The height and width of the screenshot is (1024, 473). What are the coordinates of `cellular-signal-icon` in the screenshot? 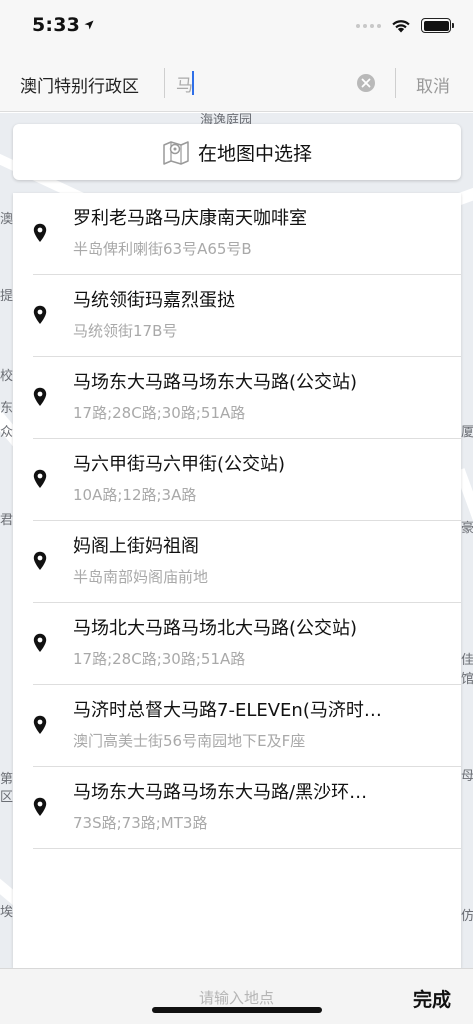 It's located at (368, 25).